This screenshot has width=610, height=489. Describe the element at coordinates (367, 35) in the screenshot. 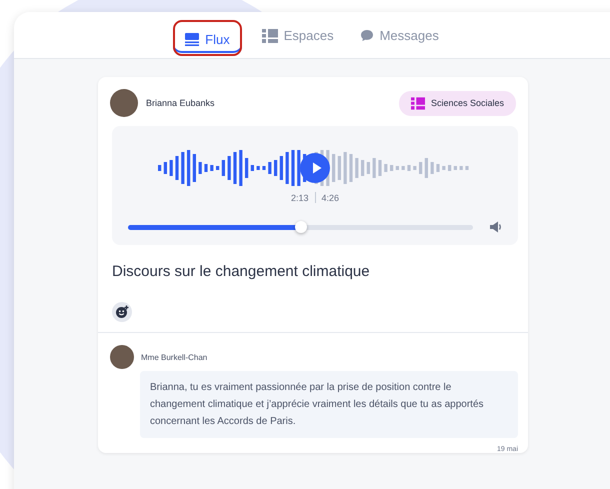

I see `chat-icon` at that location.